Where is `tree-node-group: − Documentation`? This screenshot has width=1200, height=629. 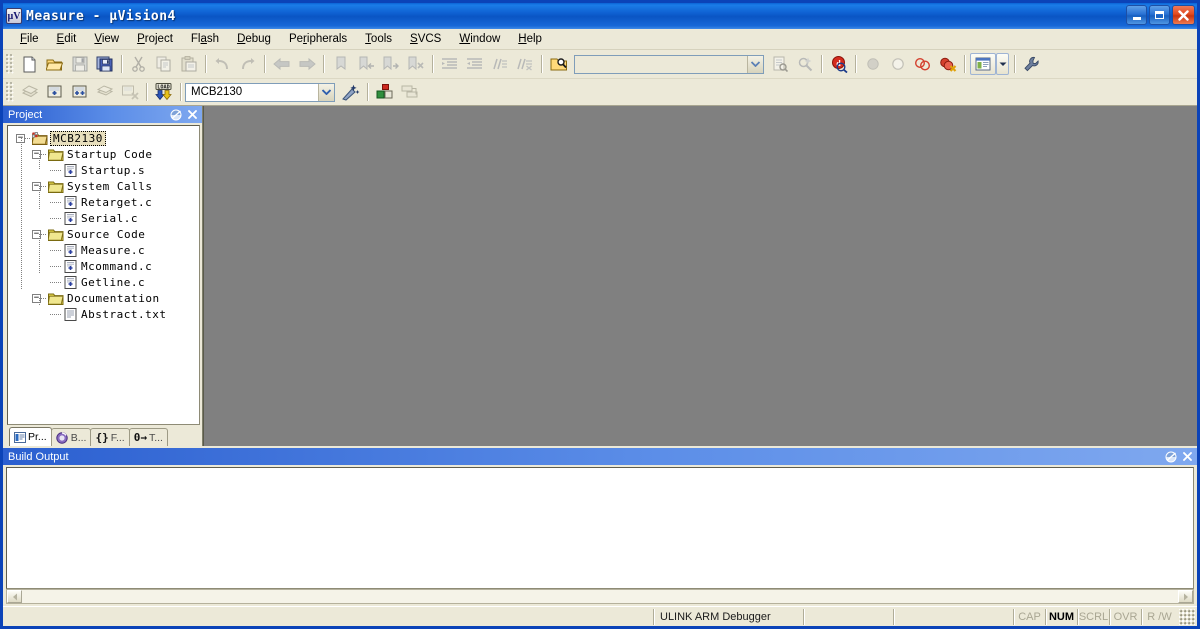 tree-node-group: − Documentation is located at coordinates (103, 294).